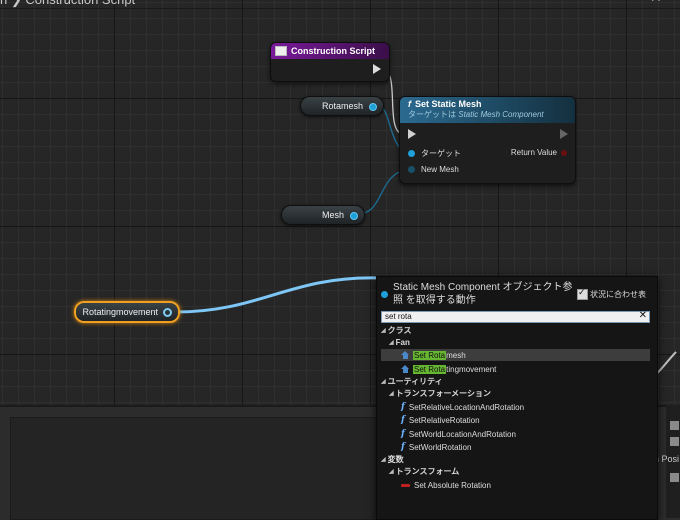 This screenshot has height=520, width=680. I want to click on construction-script-header: Construction Script, so click(330, 51).